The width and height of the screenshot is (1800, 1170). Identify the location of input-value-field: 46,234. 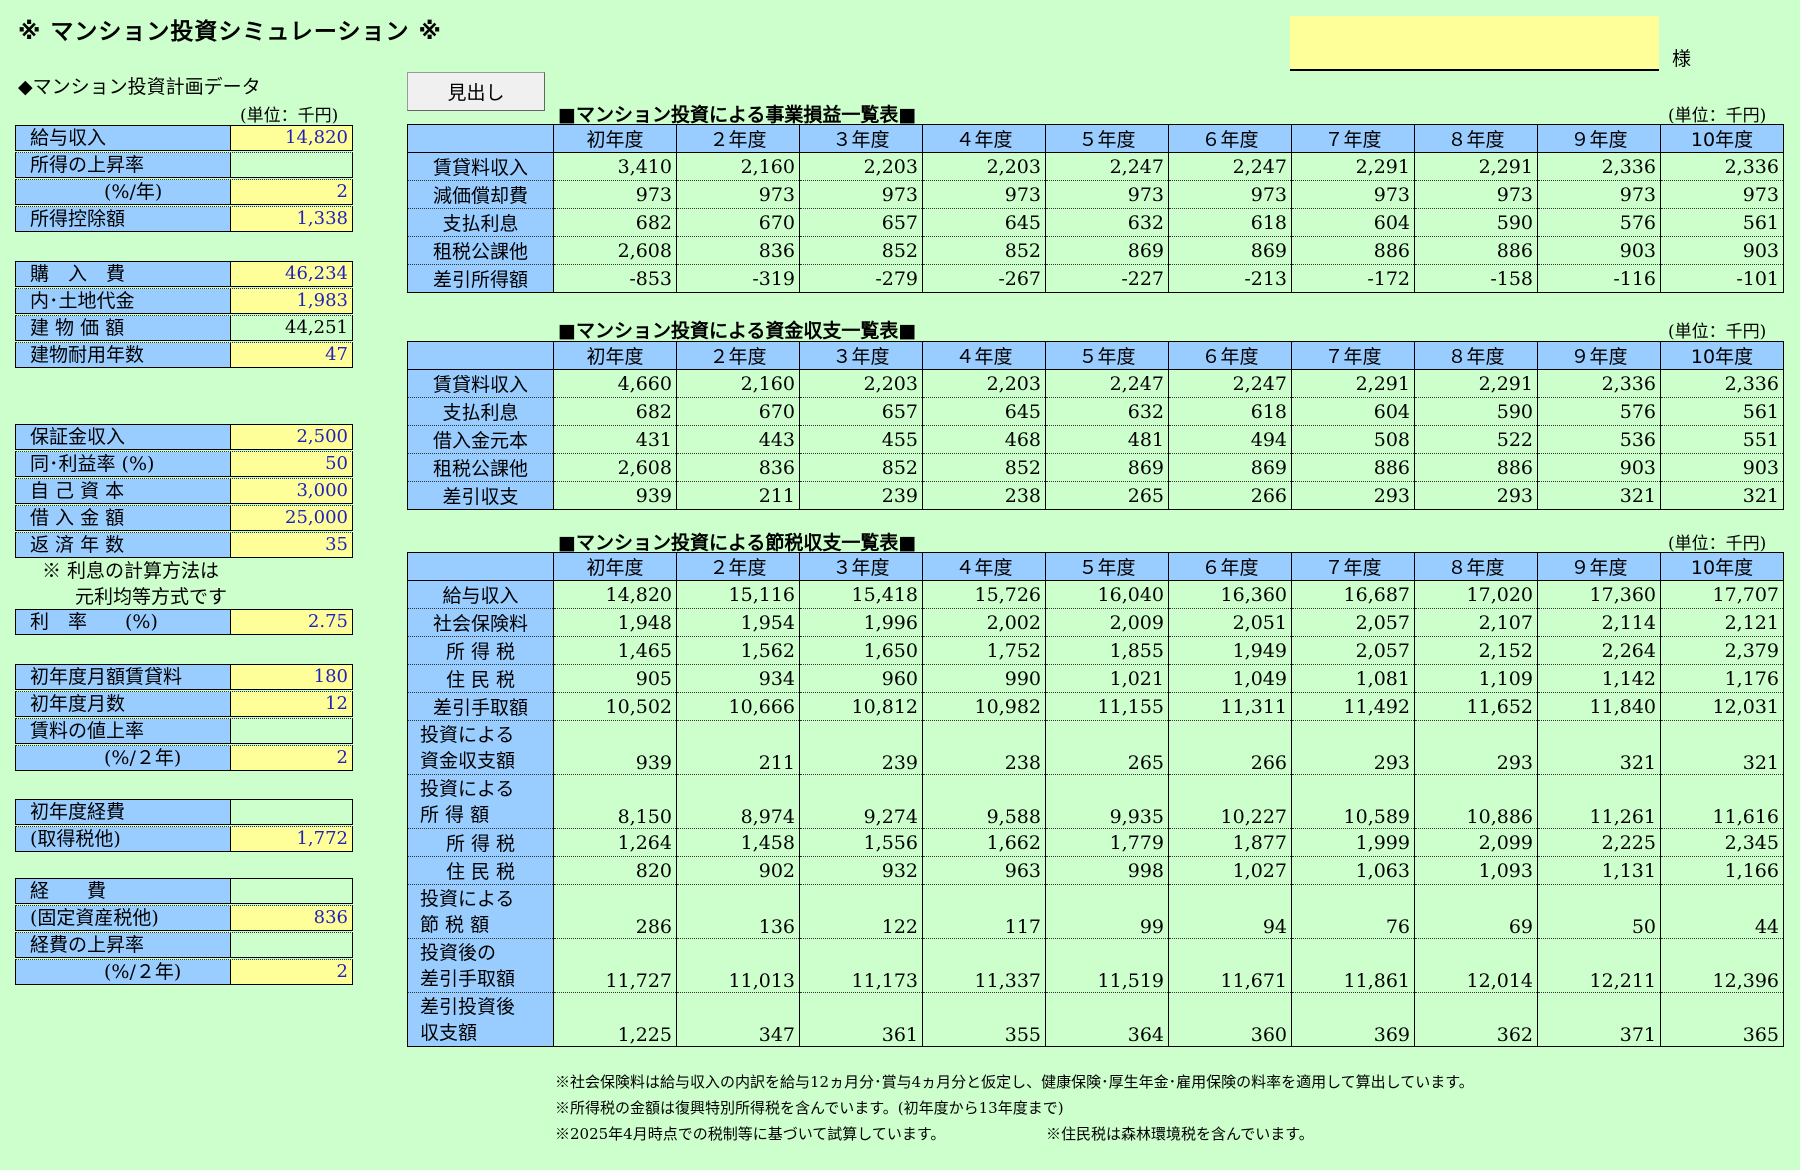
(291, 274).